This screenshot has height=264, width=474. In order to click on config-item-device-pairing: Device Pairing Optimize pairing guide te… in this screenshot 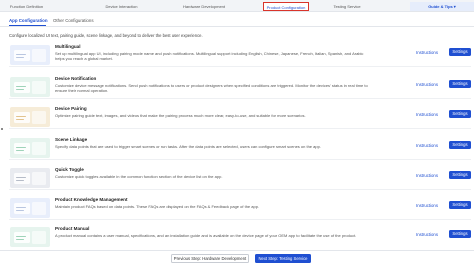, I will do `click(240, 117)`.